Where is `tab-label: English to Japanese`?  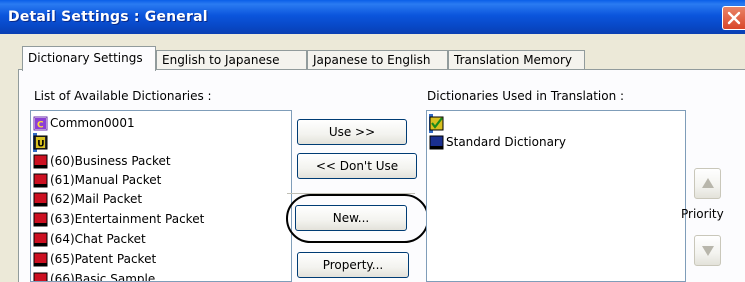
tab-label: English to Japanese is located at coordinates (221, 60).